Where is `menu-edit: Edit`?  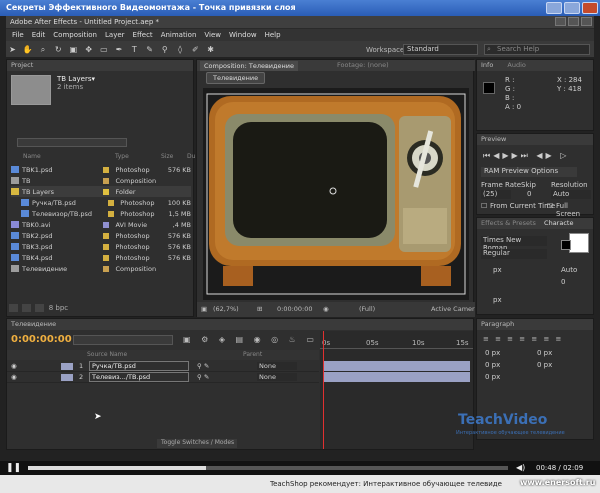
menu-edit: Edit is located at coordinates (39, 36).